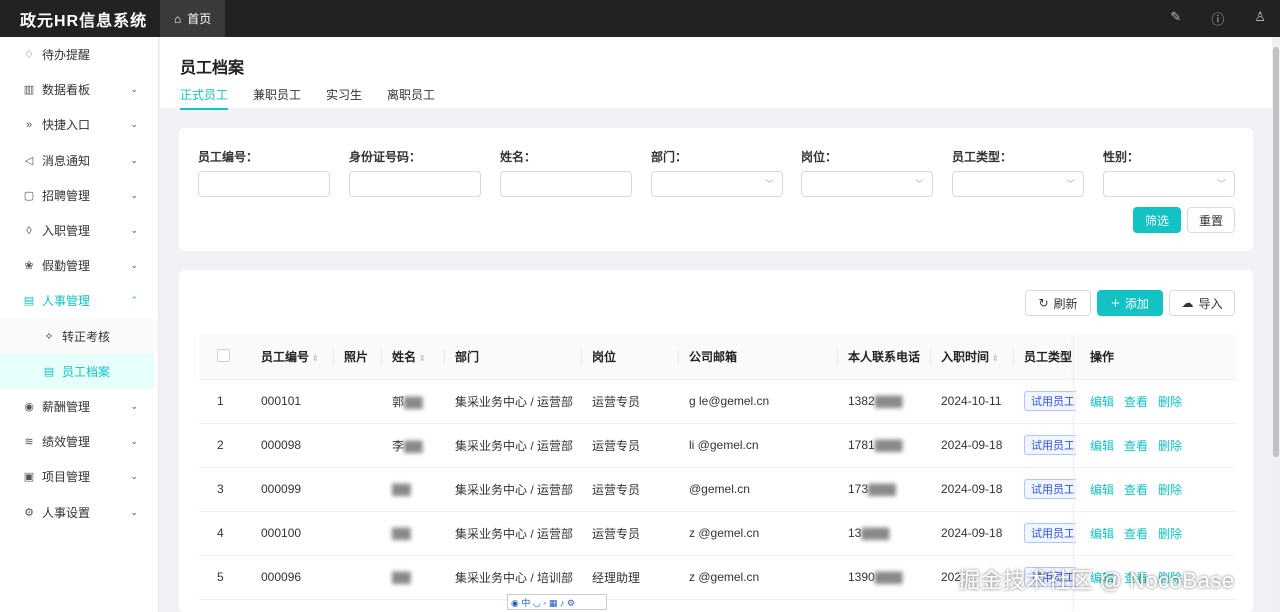 Image resolution: width=1280 pixels, height=612 pixels. What do you see at coordinates (315, 359) in the screenshot?
I see `sort-icon: ⇕` at bounding box center [315, 359].